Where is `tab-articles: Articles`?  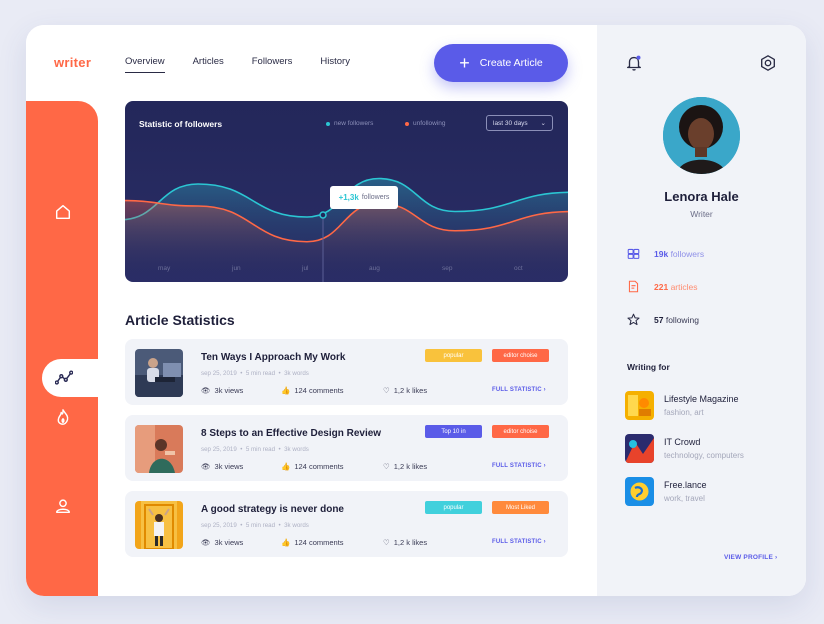
tab-articles: Articles is located at coordinates (208, 64).